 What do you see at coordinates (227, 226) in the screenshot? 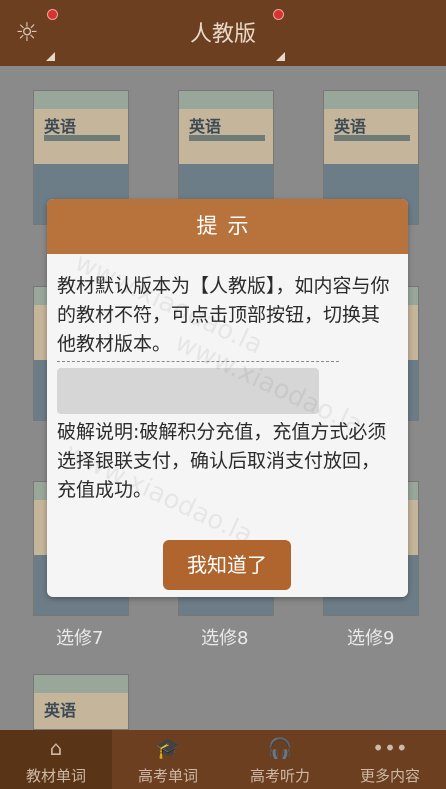
I see `dialog-title: 提示` at bounding box center [227, 226].